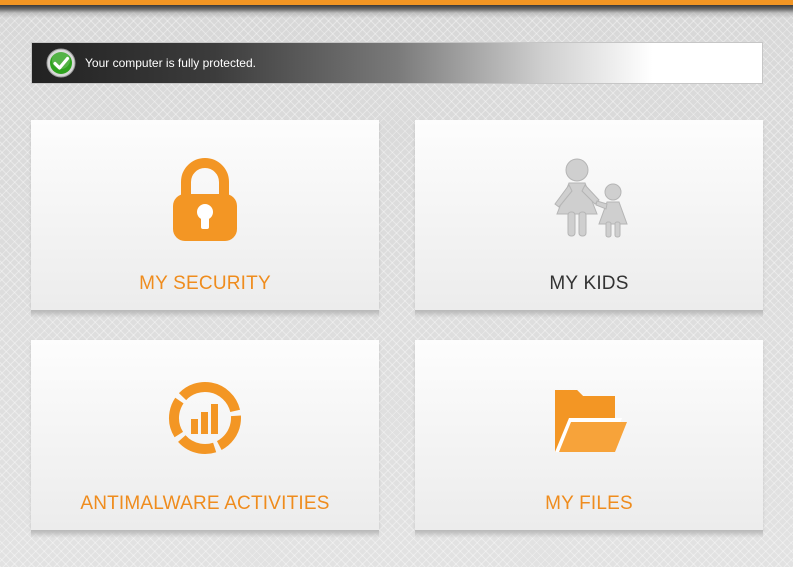  Describe the element at coordinates (589, 503) in the screenshot. I see `tile-label-my-files: MY FILES` at that location.